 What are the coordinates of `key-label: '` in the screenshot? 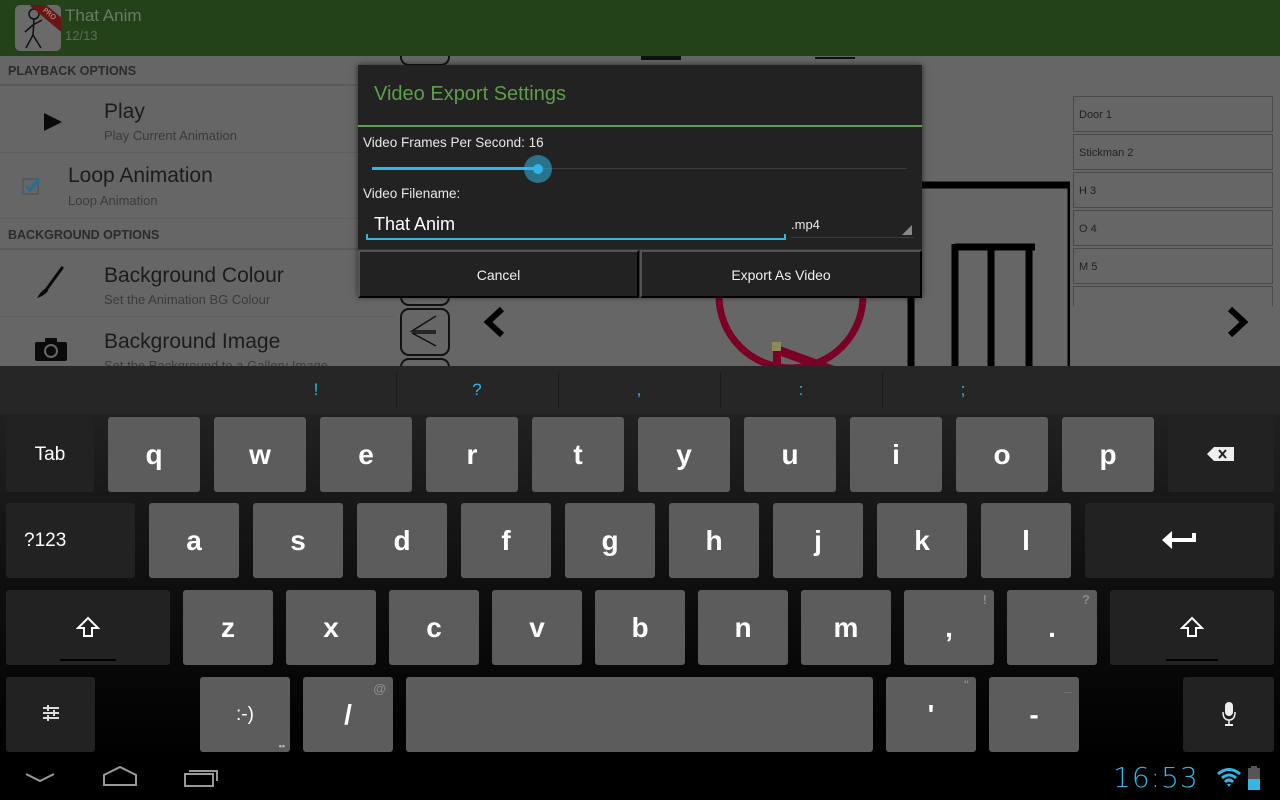 It's located at (931, 714).